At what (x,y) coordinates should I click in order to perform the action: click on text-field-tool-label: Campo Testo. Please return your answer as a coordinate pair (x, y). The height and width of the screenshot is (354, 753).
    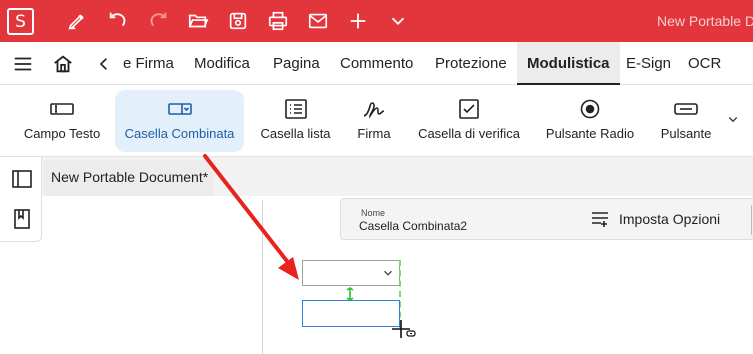
    Looking at the image, I should click on (62, 133).